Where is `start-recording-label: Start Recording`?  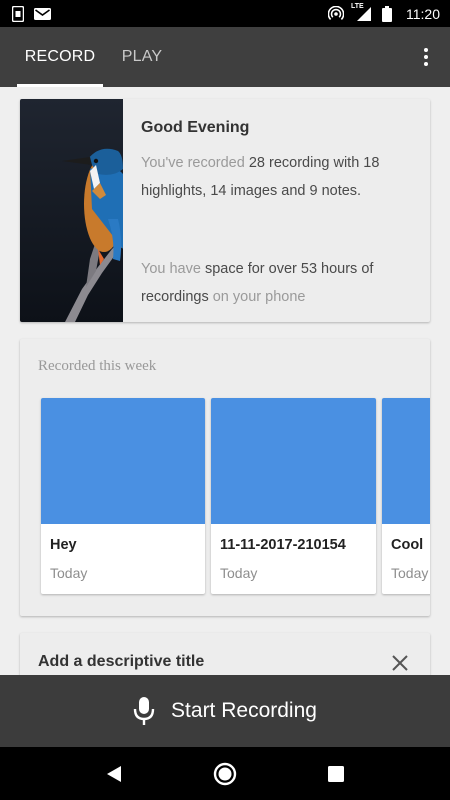 start-recording-label: Start Recording is located at coordinates (244, 710).